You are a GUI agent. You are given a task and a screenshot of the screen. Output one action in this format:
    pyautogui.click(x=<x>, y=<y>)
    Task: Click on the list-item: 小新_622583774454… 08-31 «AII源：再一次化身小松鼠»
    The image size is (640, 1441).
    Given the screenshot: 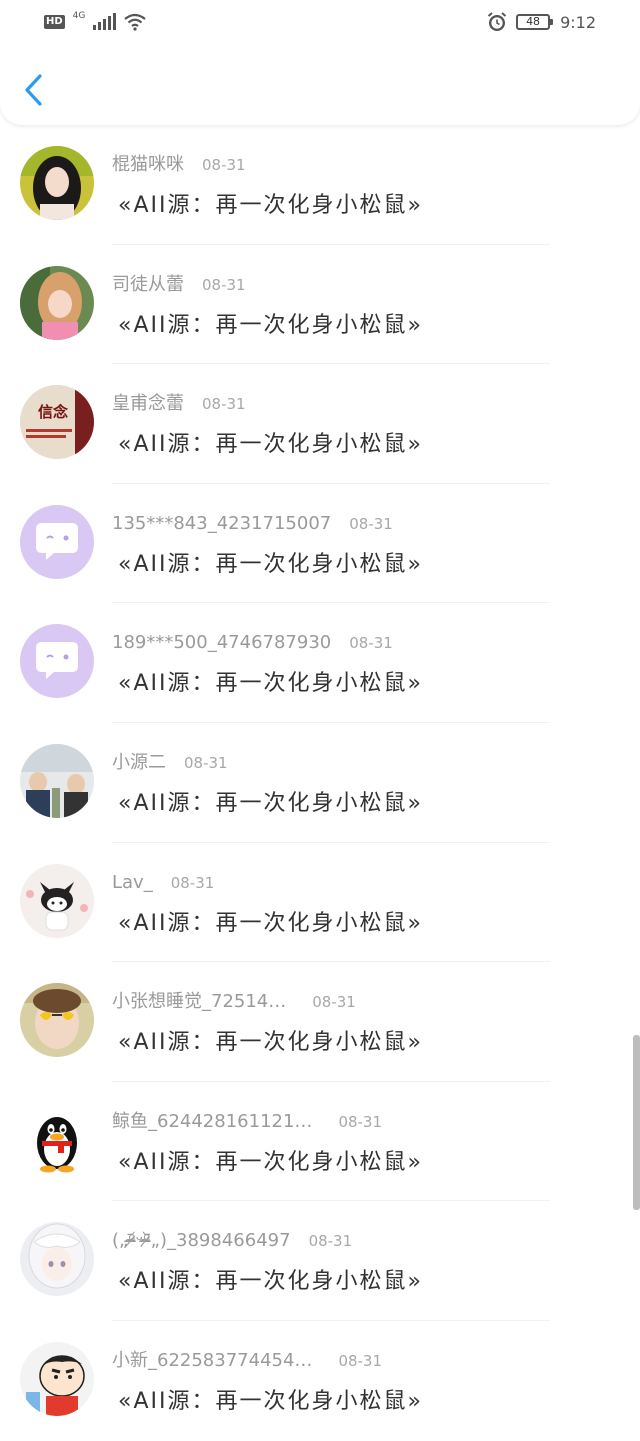 What is the action you would take?
    pyautogui.click(x=320, y=1381)
    